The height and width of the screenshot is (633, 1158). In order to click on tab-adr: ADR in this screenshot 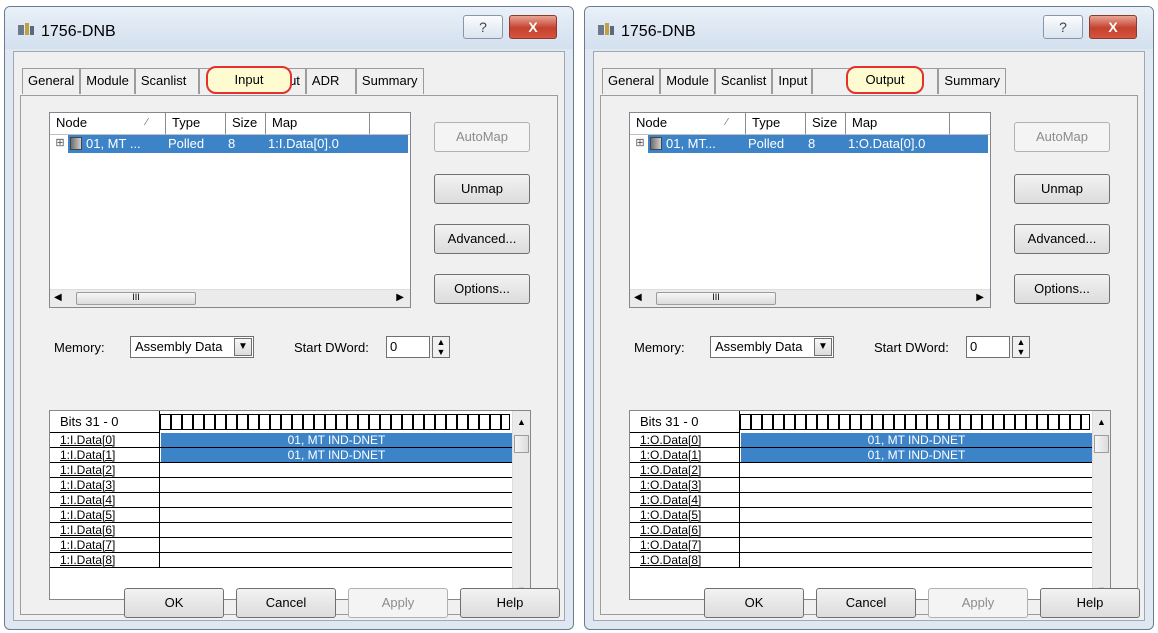, I will do `click(330, 81)`.